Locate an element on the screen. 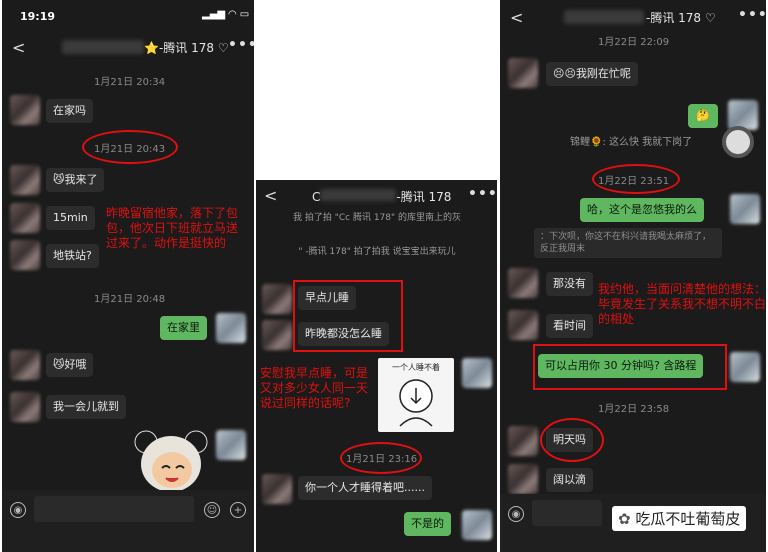 The height and width of the screenshot is (552, 768). record-button is located at coordinates (738, 142).